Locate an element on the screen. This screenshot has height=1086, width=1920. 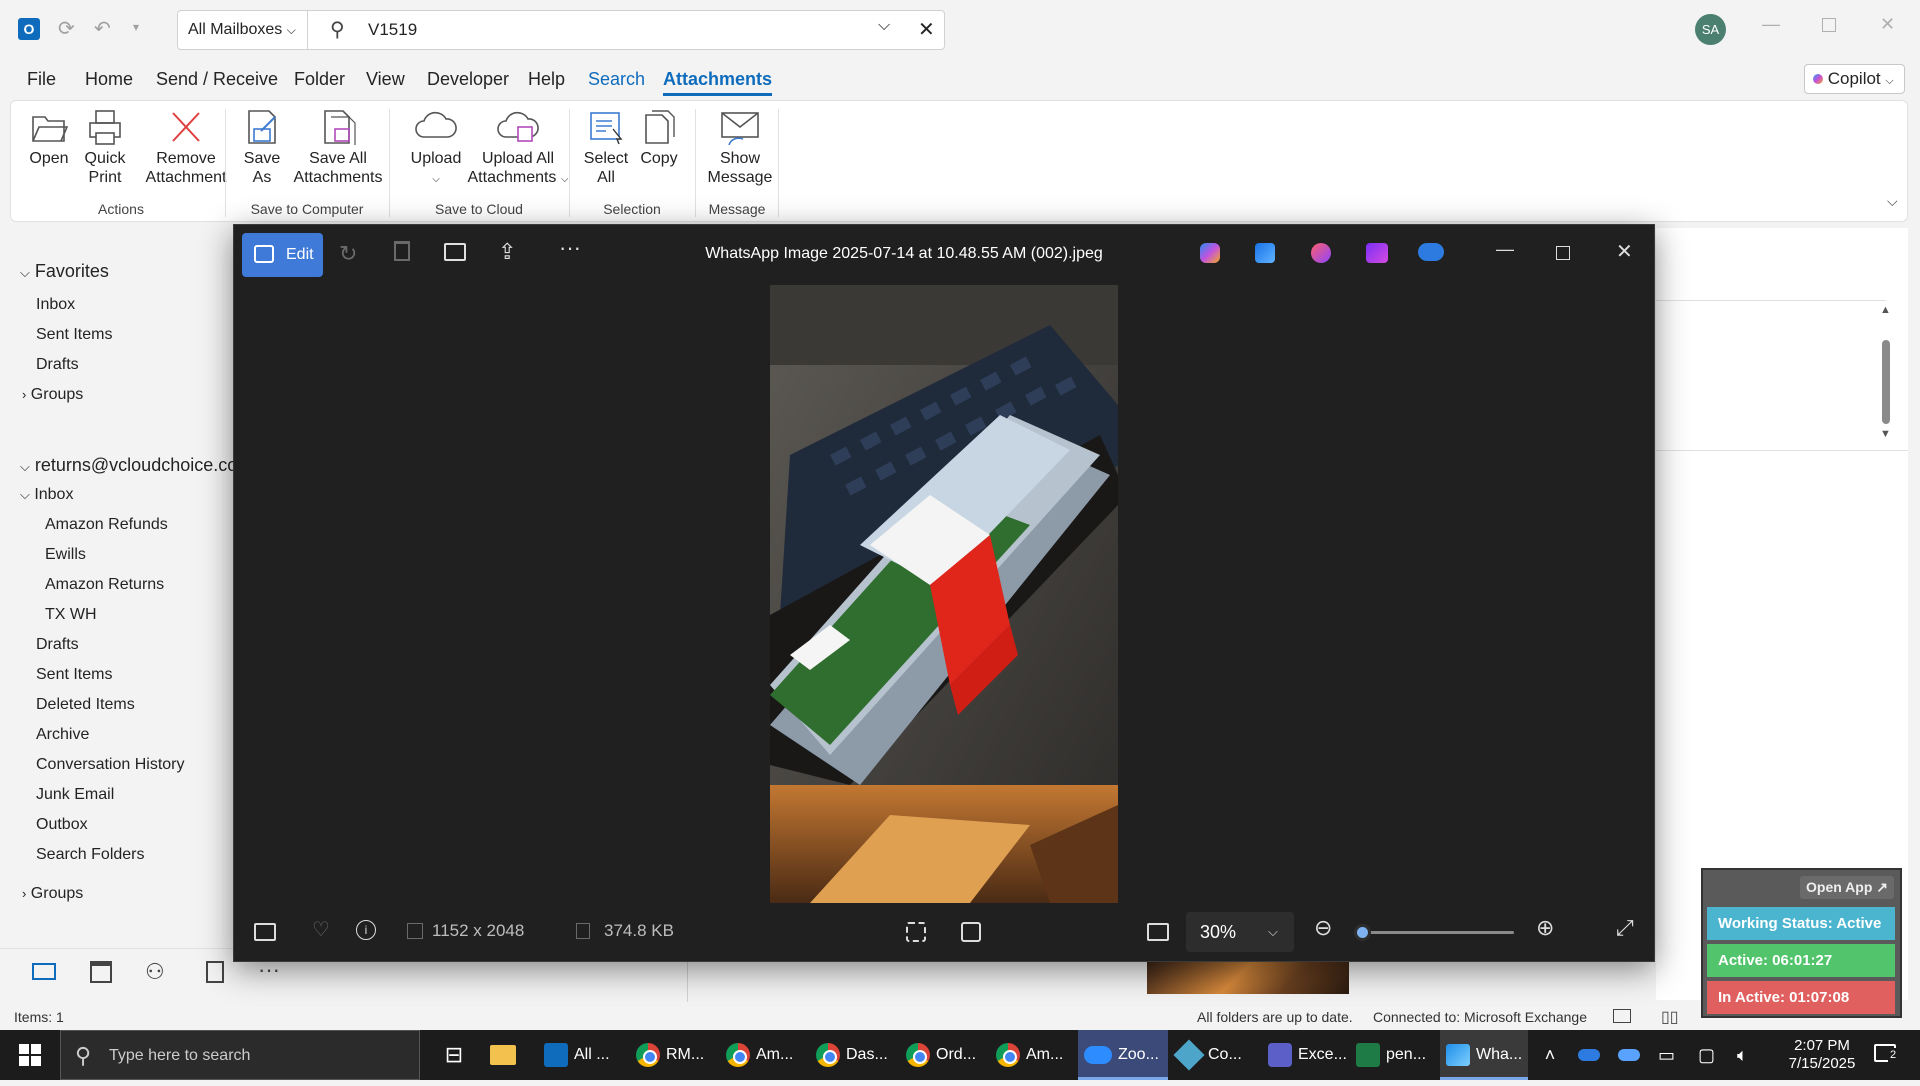
upload-button: Upload ⌵ is located at coordinates (436, 149).